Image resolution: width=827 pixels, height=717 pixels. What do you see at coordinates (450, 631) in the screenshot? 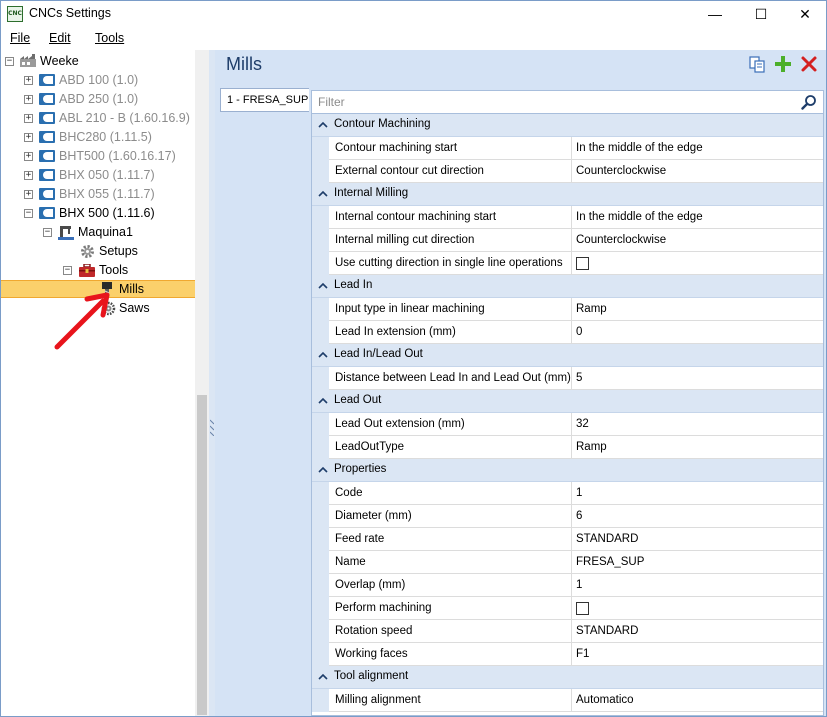
I see `property-name: Rotation speed` at bounding box center [450, 631].